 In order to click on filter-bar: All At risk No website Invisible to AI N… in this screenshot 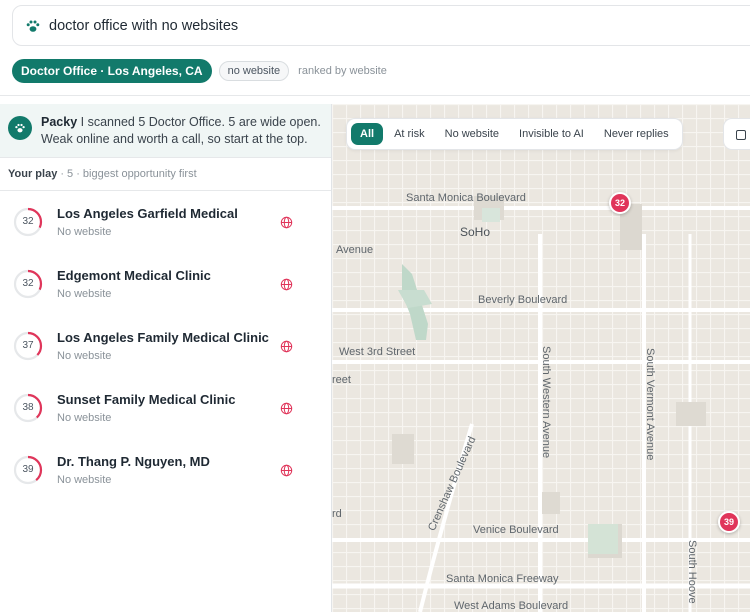, I will do `click(514, 134)`.